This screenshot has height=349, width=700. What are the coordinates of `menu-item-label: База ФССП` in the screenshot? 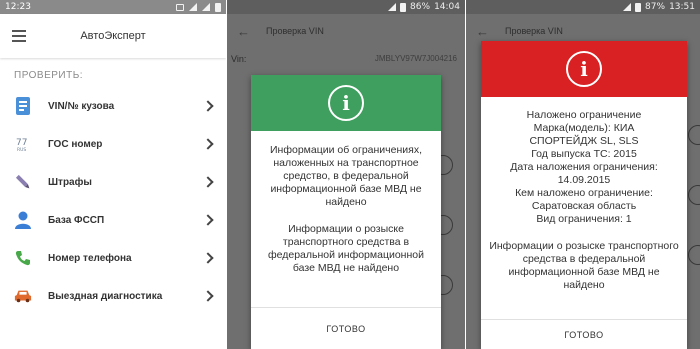 It's located at (76, 220).